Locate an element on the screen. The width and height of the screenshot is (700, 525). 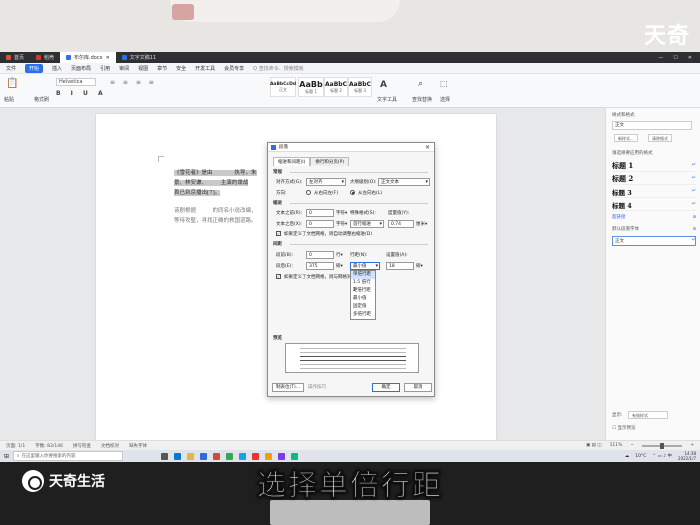
measure-unit: 厘米▾ is located at coordinates (421, 224).